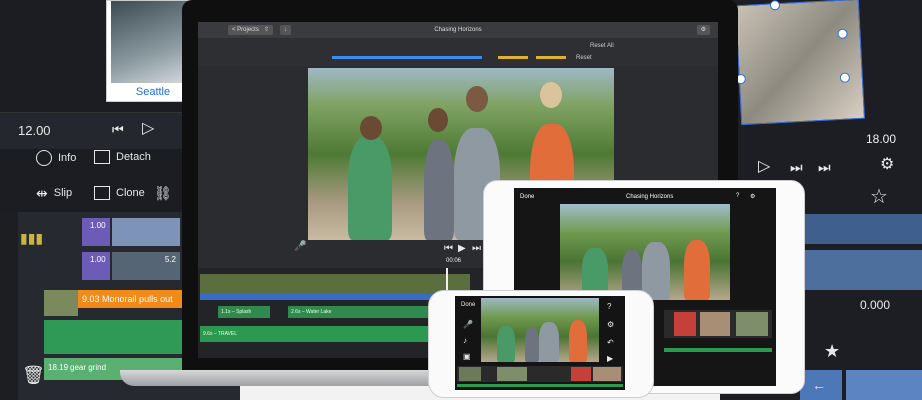  I want to click on info-icon, so click(44, 158).